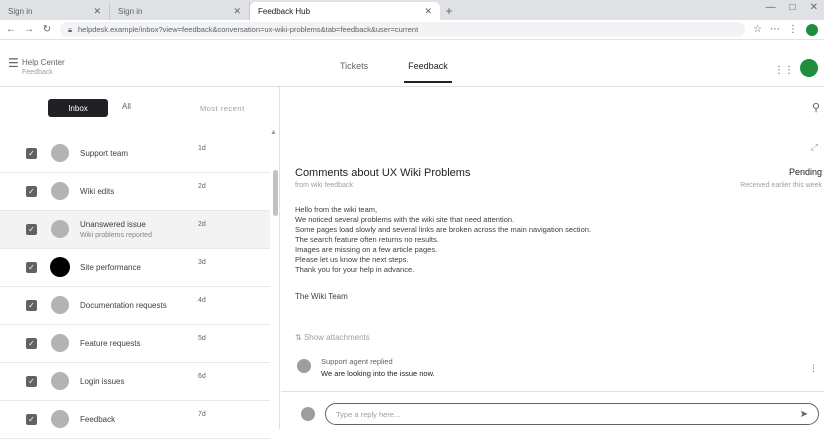  I want to click on list-item: ✓ Feature requests 5d, so click(135, 344).